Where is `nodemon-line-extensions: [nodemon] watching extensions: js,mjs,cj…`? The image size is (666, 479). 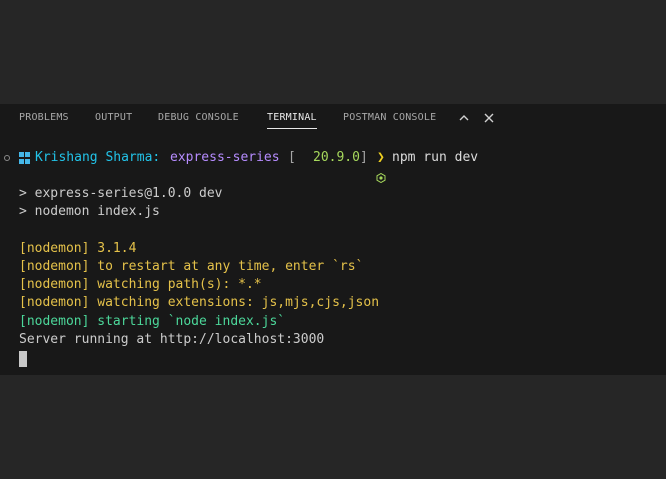
nodemon-line-extensions: [nodemon] watching extensions: js,mjs,cj… is located at coordinates (199, 302).